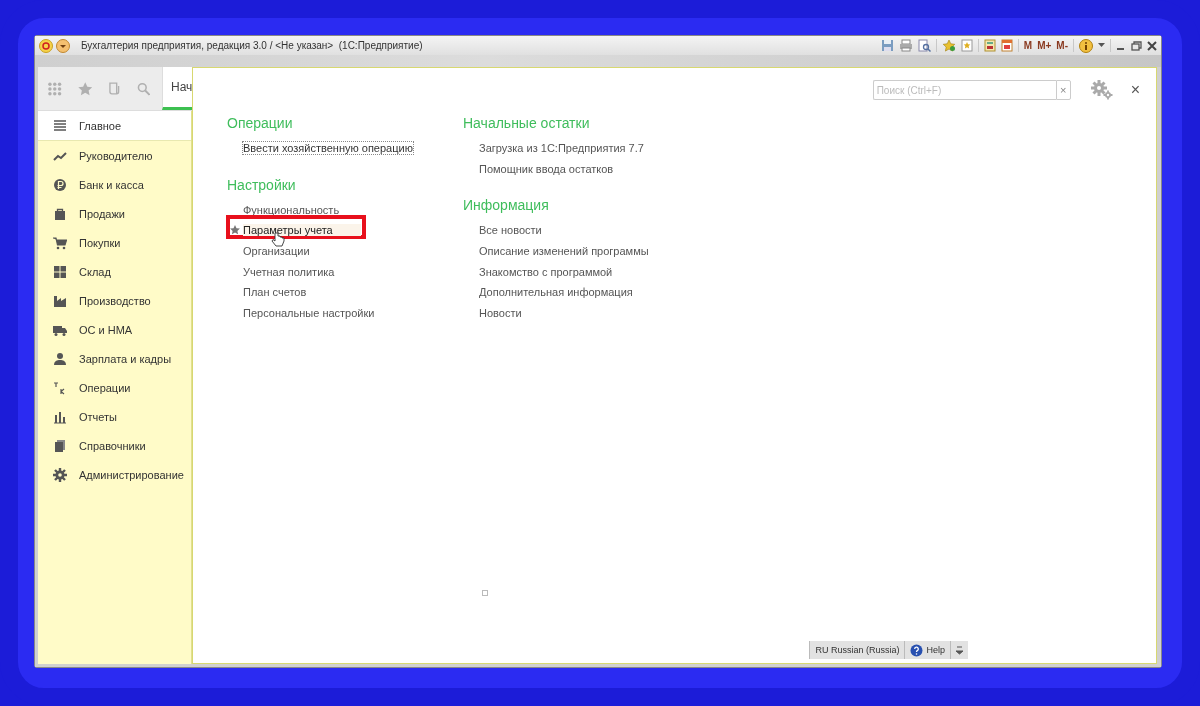  Describe the element at coordinates (275, 292) in the screenshot. I see `link: План счетов` at that location.